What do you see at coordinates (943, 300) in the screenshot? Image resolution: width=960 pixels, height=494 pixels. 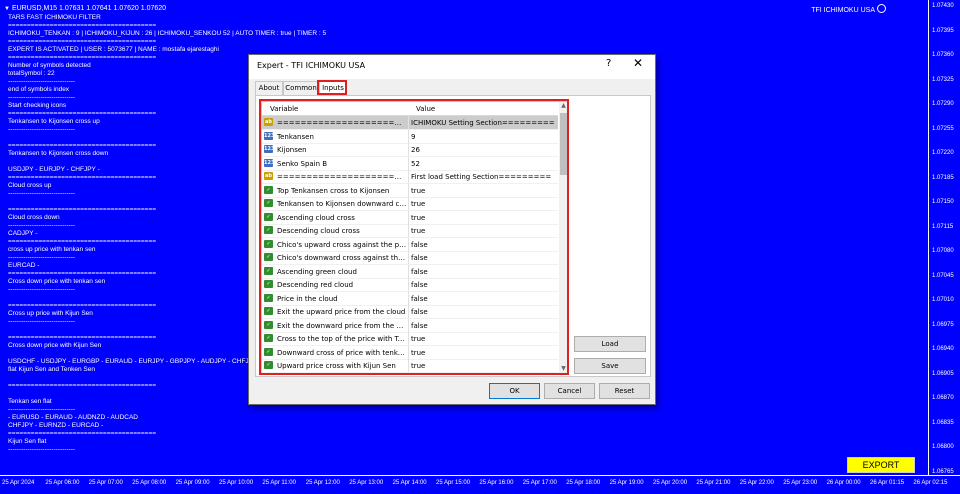 I see `price-tick-label: 1.07010` at bounding box center [943, 300].